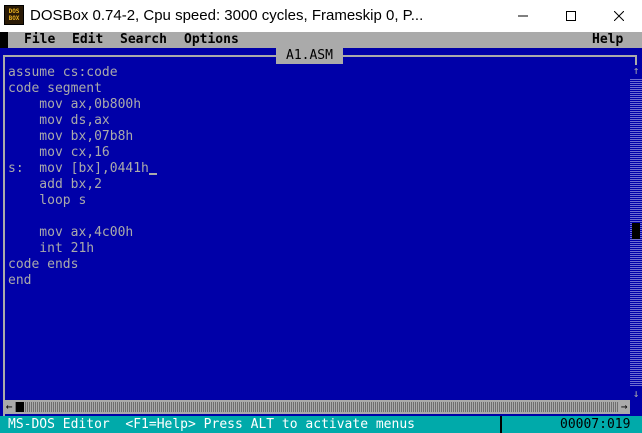 This screenshot has width=642, height=433. Describe the element at coordinates (319, 201) in the screenshot. I see `code-line: loop s` at that location.